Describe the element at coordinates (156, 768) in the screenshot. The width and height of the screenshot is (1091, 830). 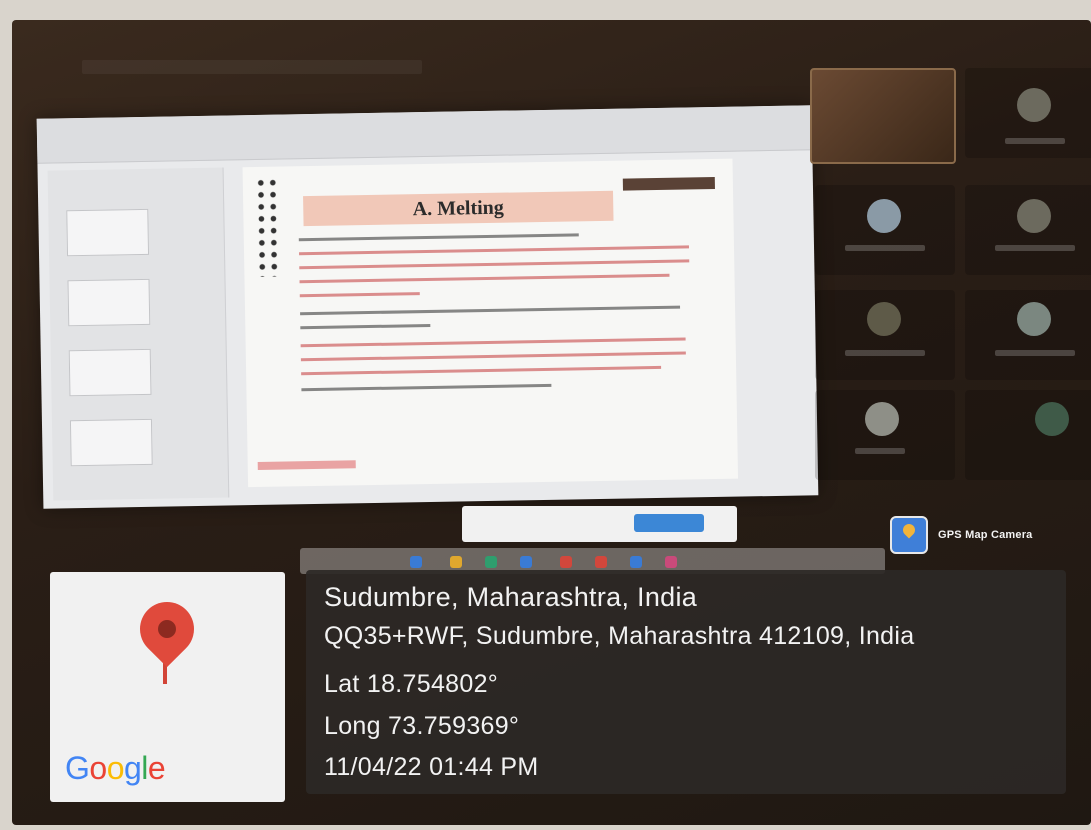
I see `google-logo-letter: e` at that location.